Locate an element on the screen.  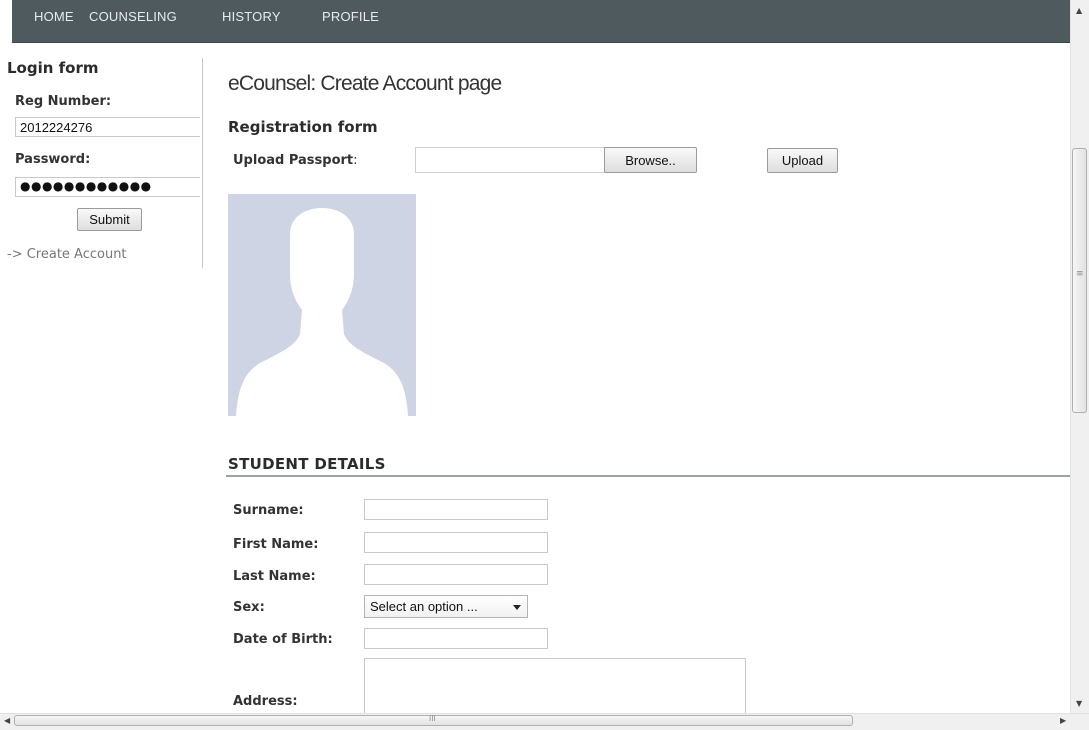
scroll-up-arrow-icon: ▲ is located at coordinates (1079, 10).